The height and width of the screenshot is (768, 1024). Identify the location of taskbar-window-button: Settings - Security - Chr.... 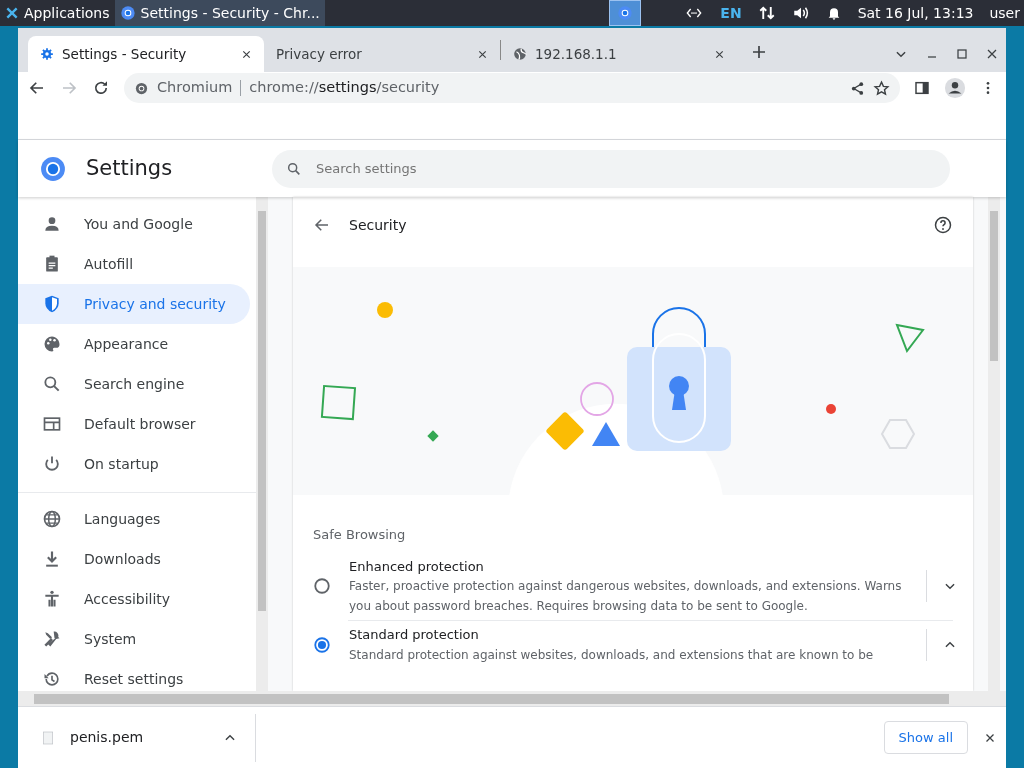
(219, 13).